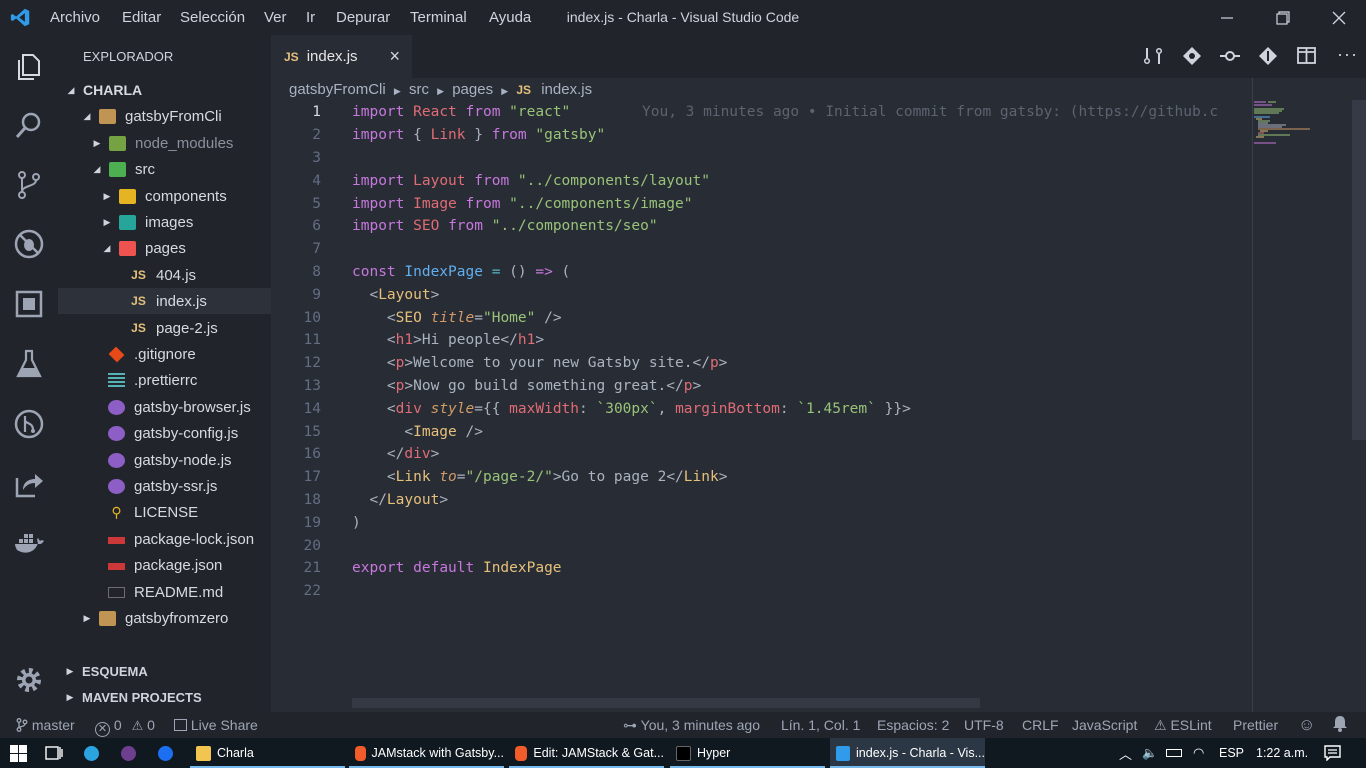  What do you see at coordinates (747, 753) in the screenshot?
I see `taskbar-item-hyper: Hyper` at bounding box center [747, 753].